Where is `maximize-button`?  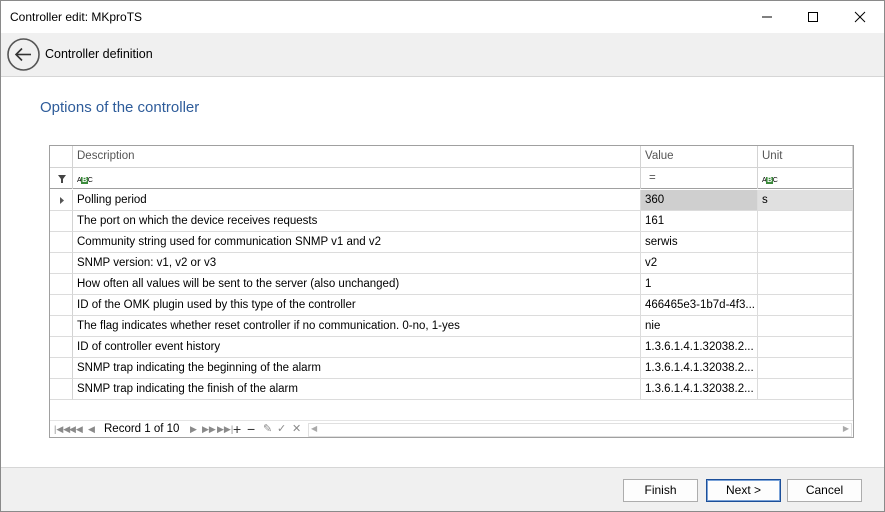 maximize-button is located at coordinates (813, 17).